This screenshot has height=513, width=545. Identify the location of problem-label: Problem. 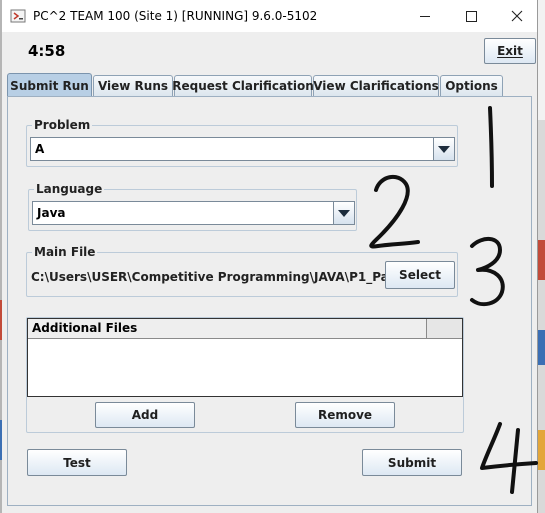
(62, 125).